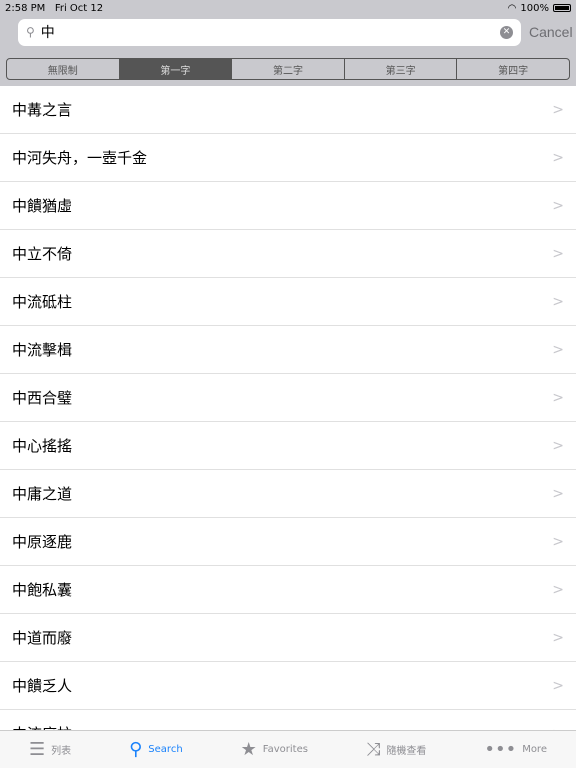 The width and height of the screenshot is (576, 768). What do you see at coordinates (551, 32) in the screenshot?
I see `cancel-button: Cancel` at bounding box center [551, 32].